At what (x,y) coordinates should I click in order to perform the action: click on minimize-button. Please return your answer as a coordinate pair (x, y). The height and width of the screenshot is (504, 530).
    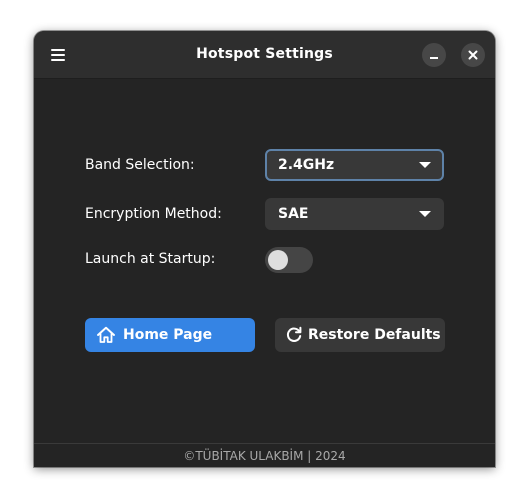
    Looking at the image, I should click on (434, 55).